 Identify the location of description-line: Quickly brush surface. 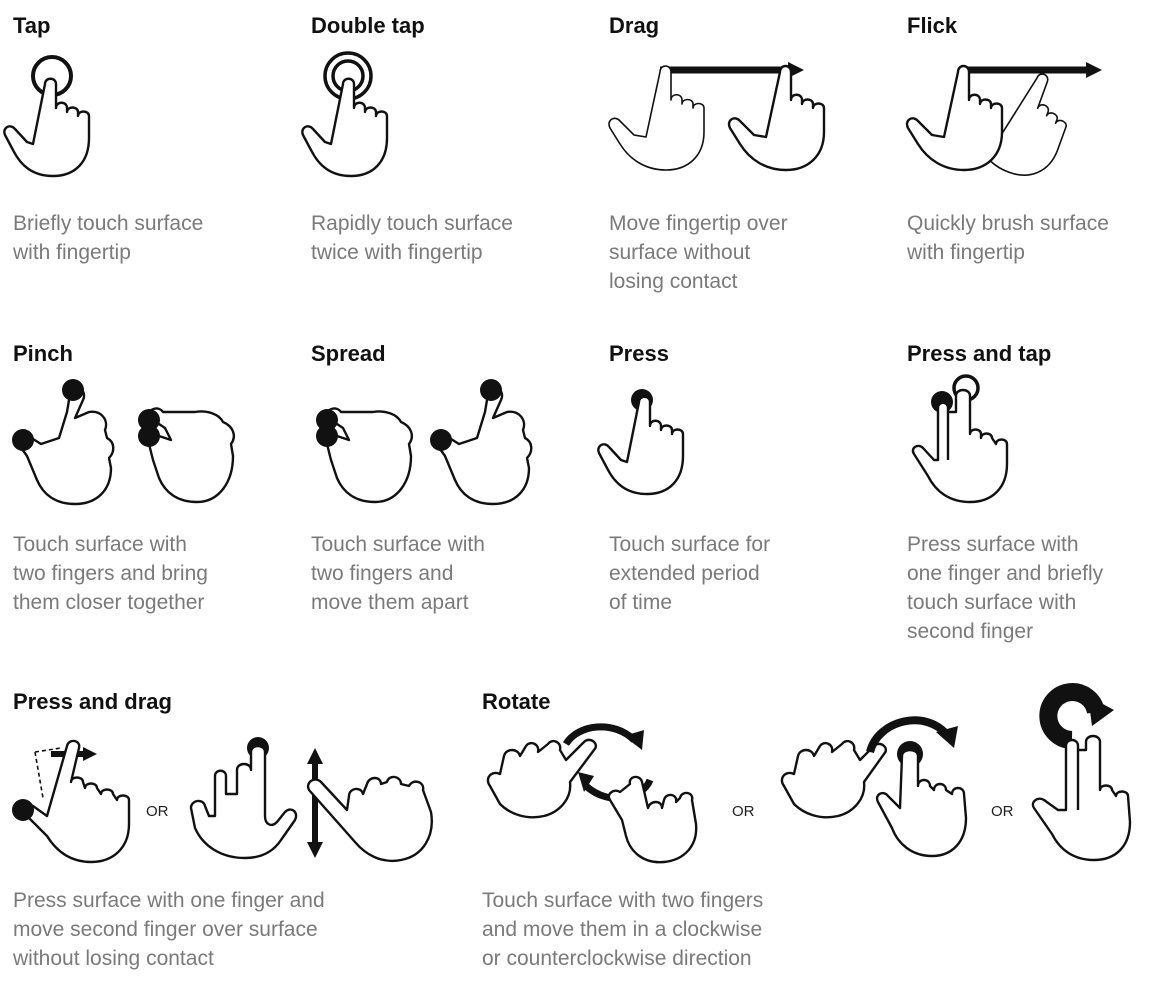
(1008, 223).